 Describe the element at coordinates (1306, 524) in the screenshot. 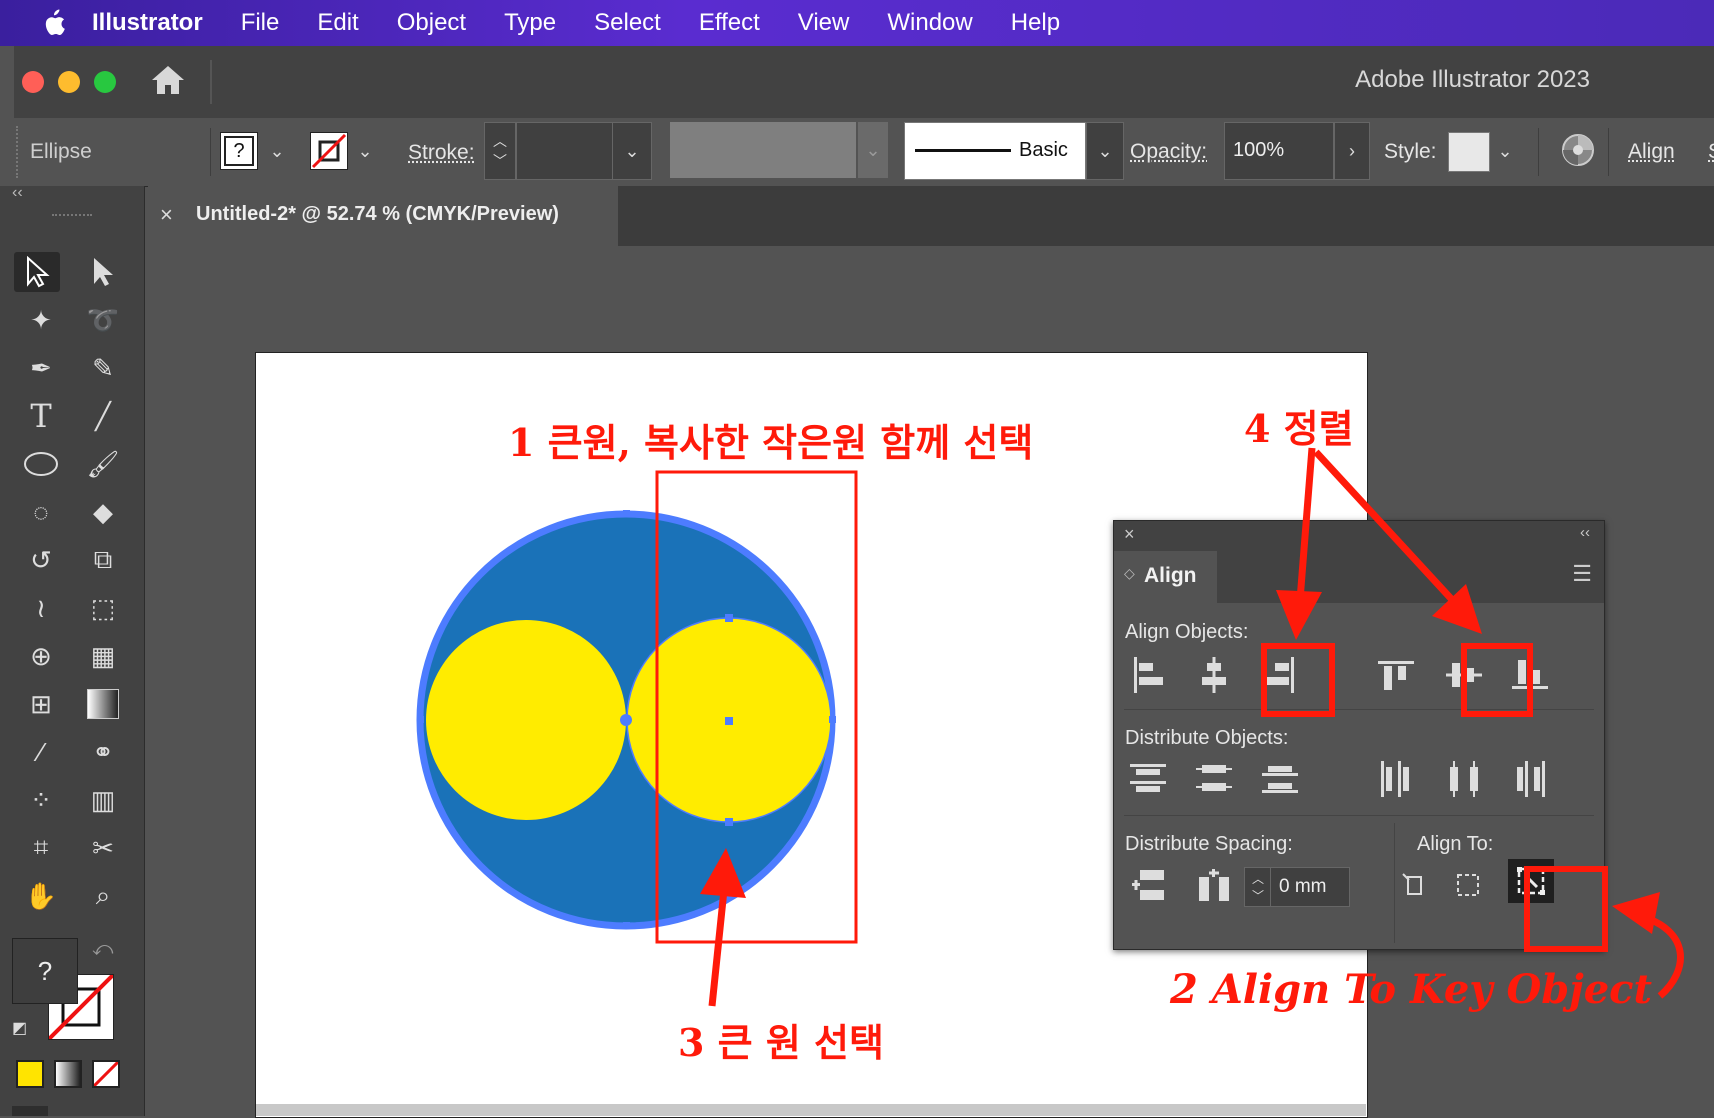

I see `arrow-step4-left` at that location.